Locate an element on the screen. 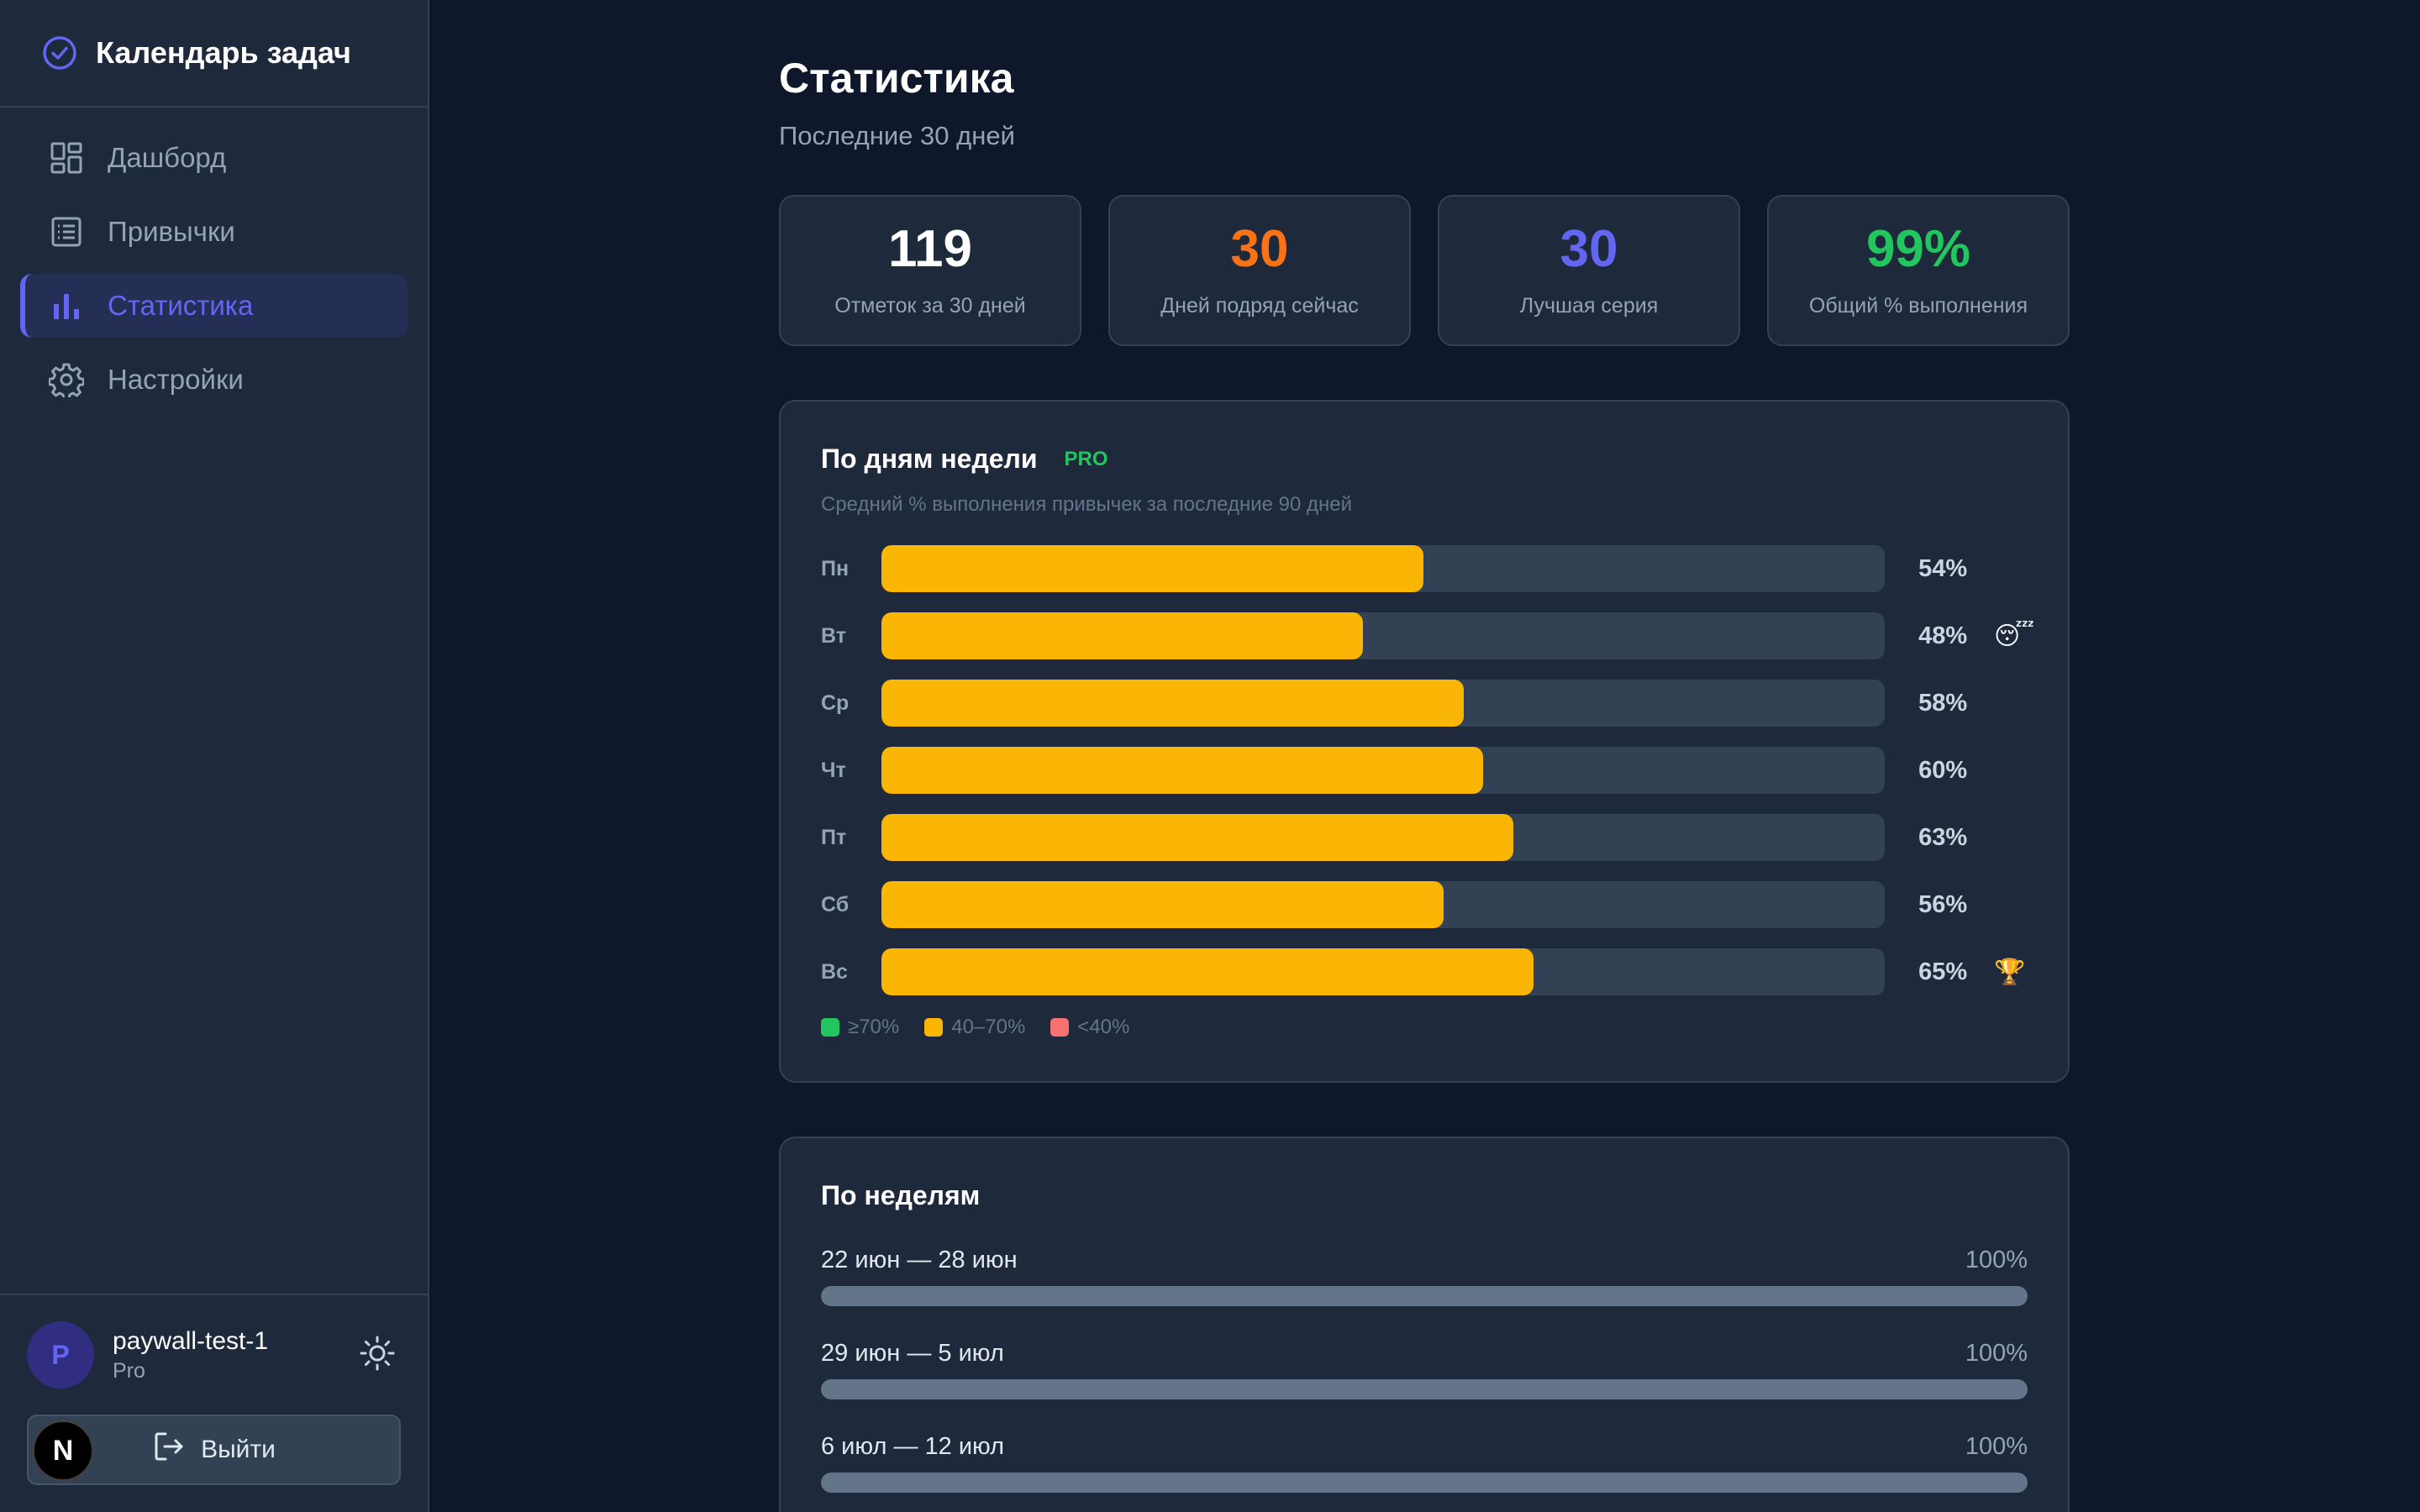  sidebar-nav: Дашборд Привычки Статистика Настройки is located at coordinates (214, 274).